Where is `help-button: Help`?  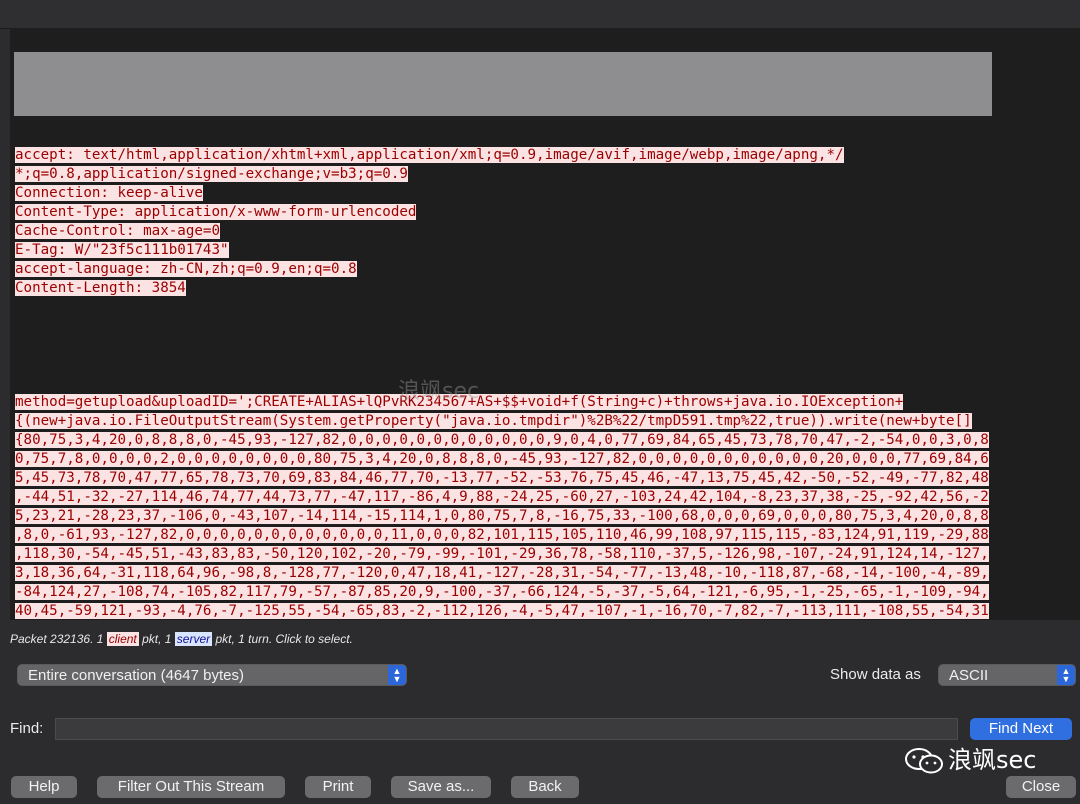
help-button: Help is located at coordinates (44, 787).